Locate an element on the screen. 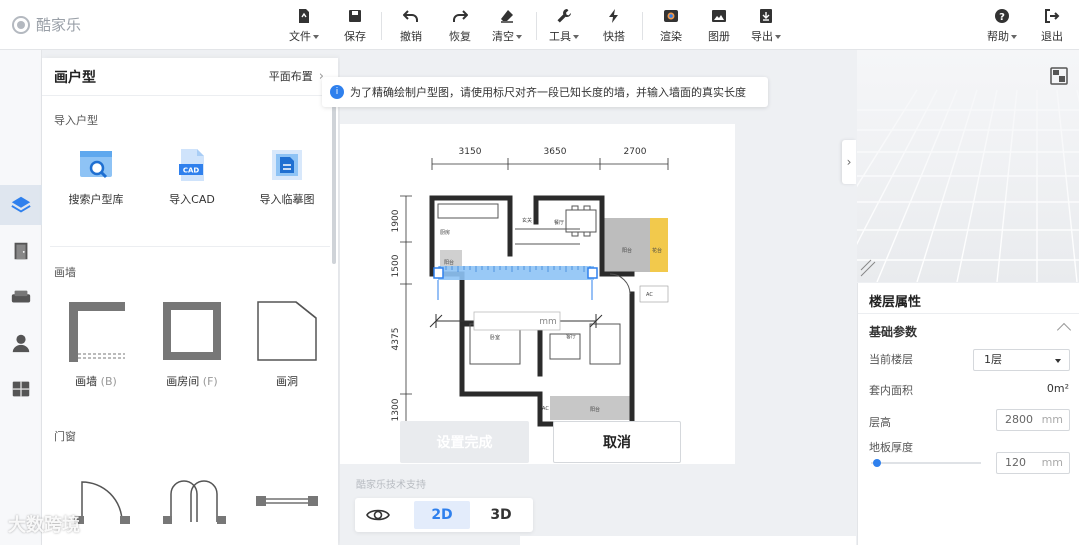 The height and width of the screenshot is (545, 1079). file-menu-button: 文件 is located at coordinates (304, 26).